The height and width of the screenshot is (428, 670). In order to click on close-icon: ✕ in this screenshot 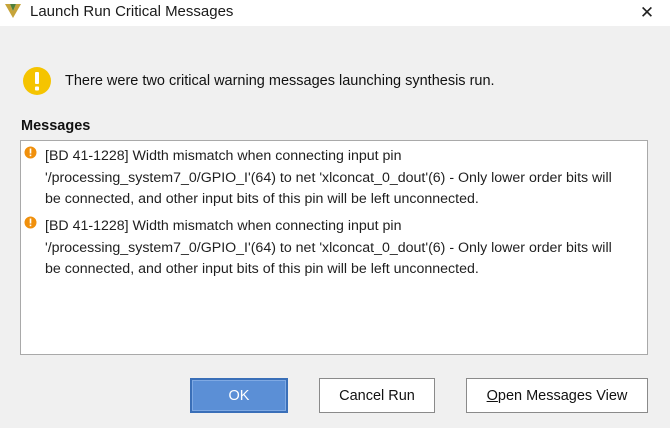, I will do `click(647, 12)`.